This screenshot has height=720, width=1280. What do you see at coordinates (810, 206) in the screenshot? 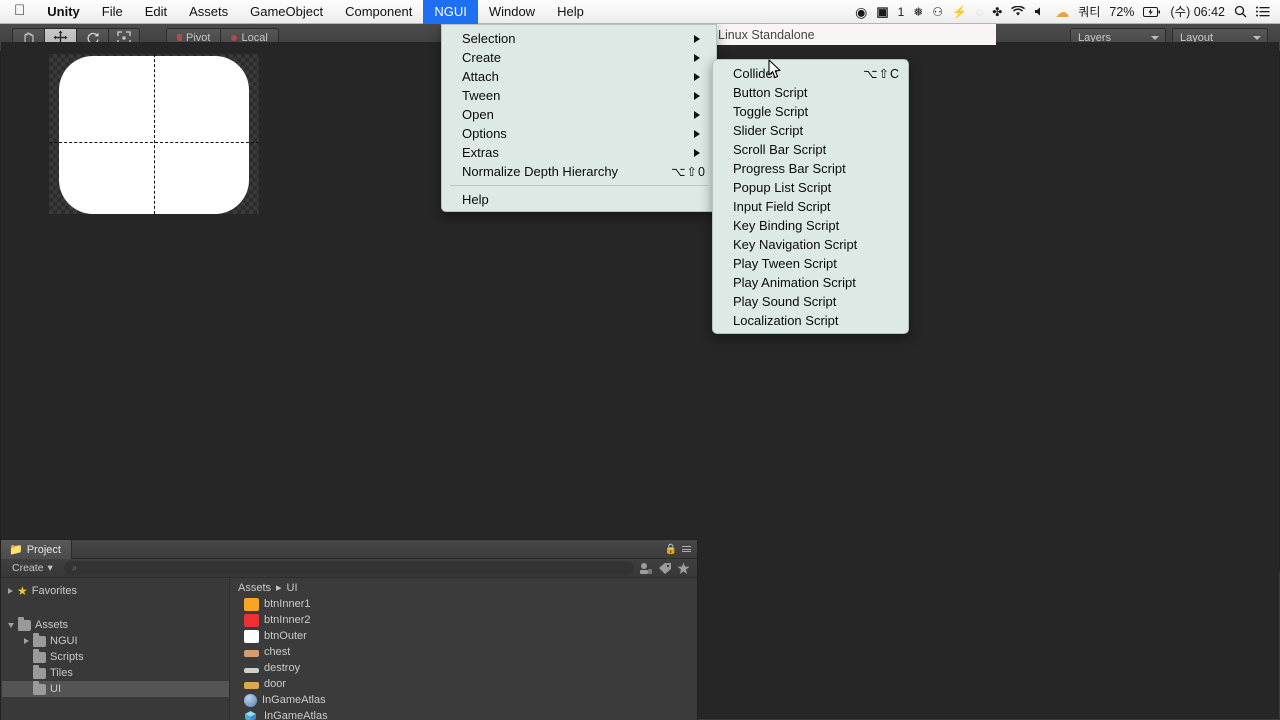
I see `submenu-item-input-field-script: Input Field Script` at bounding box center [810, 206].